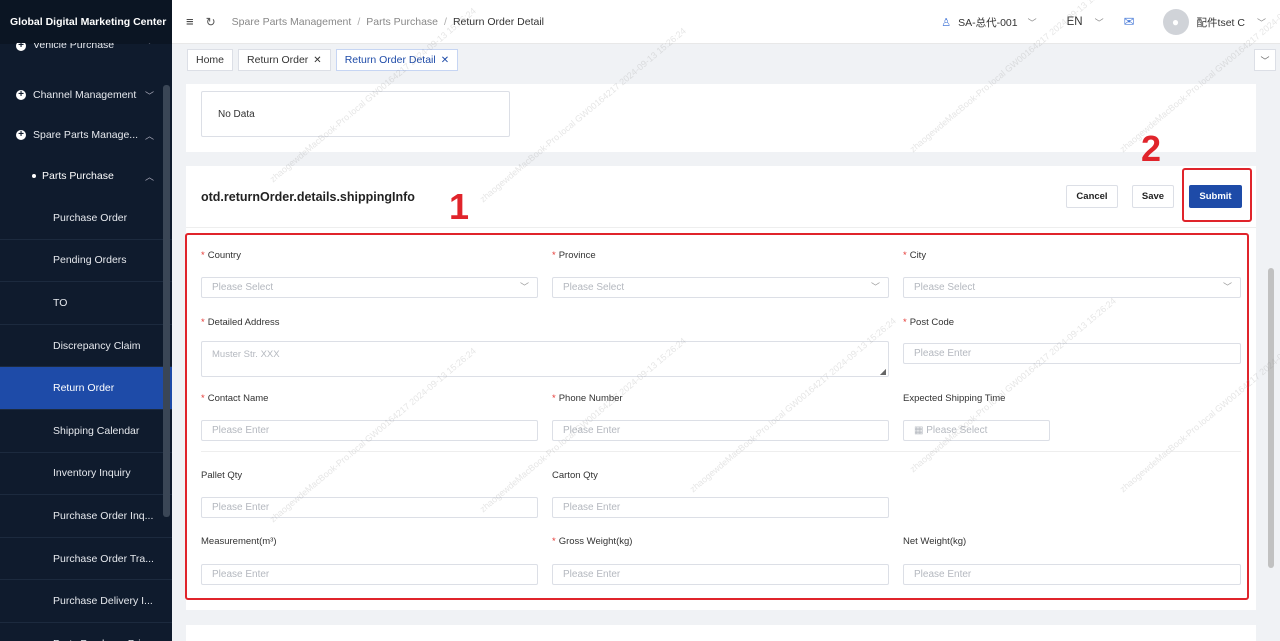  Describe the element at coordinates (459, 206) in the screenshot. I see `annotation-number-1: 1` at that location.